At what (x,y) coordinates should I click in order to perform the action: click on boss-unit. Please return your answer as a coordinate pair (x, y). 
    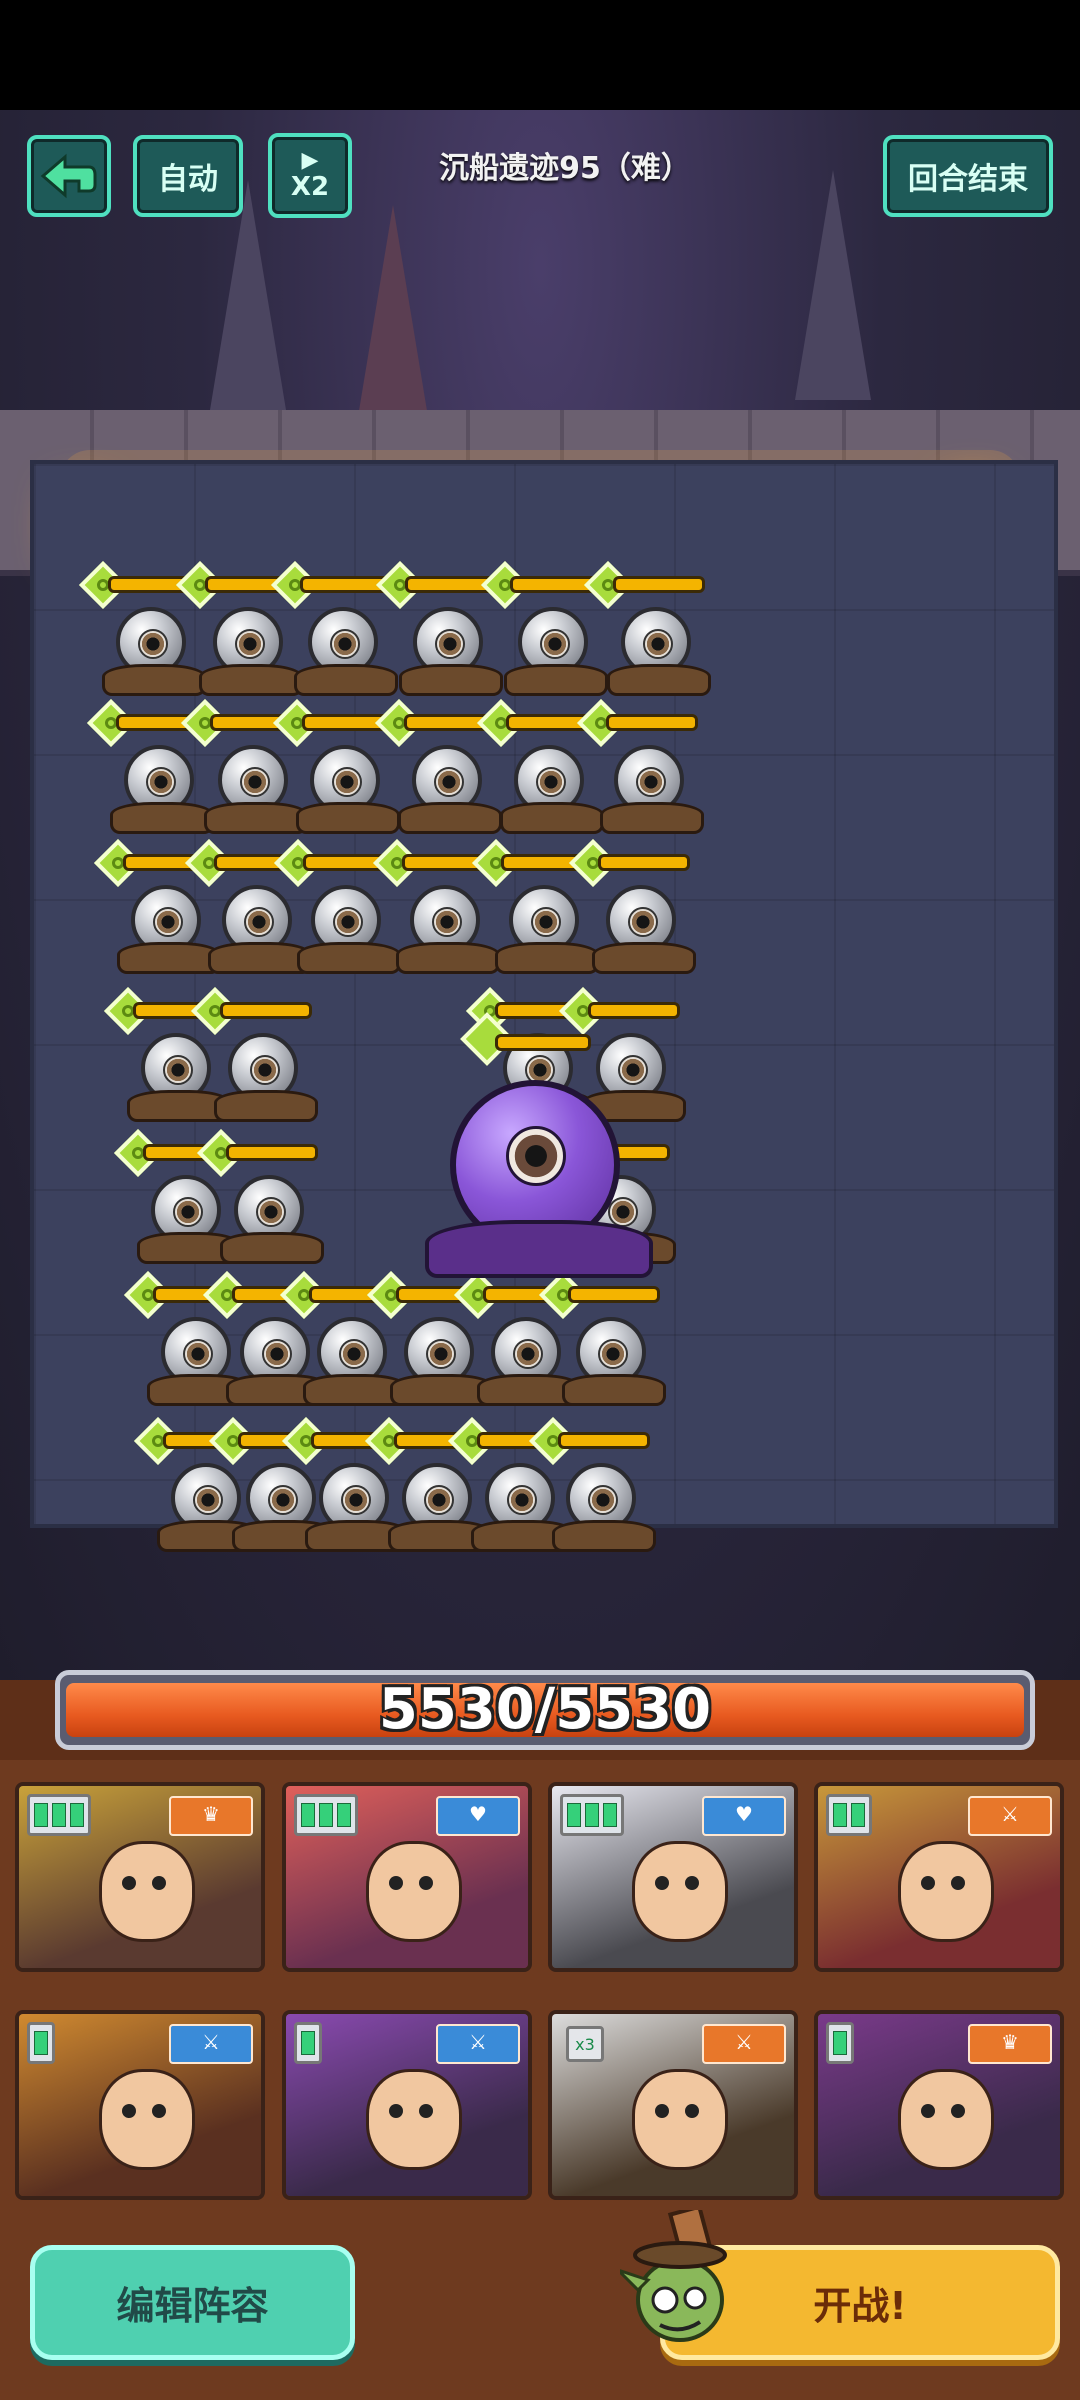
    Looking at the image, I should click on (550, 1151).